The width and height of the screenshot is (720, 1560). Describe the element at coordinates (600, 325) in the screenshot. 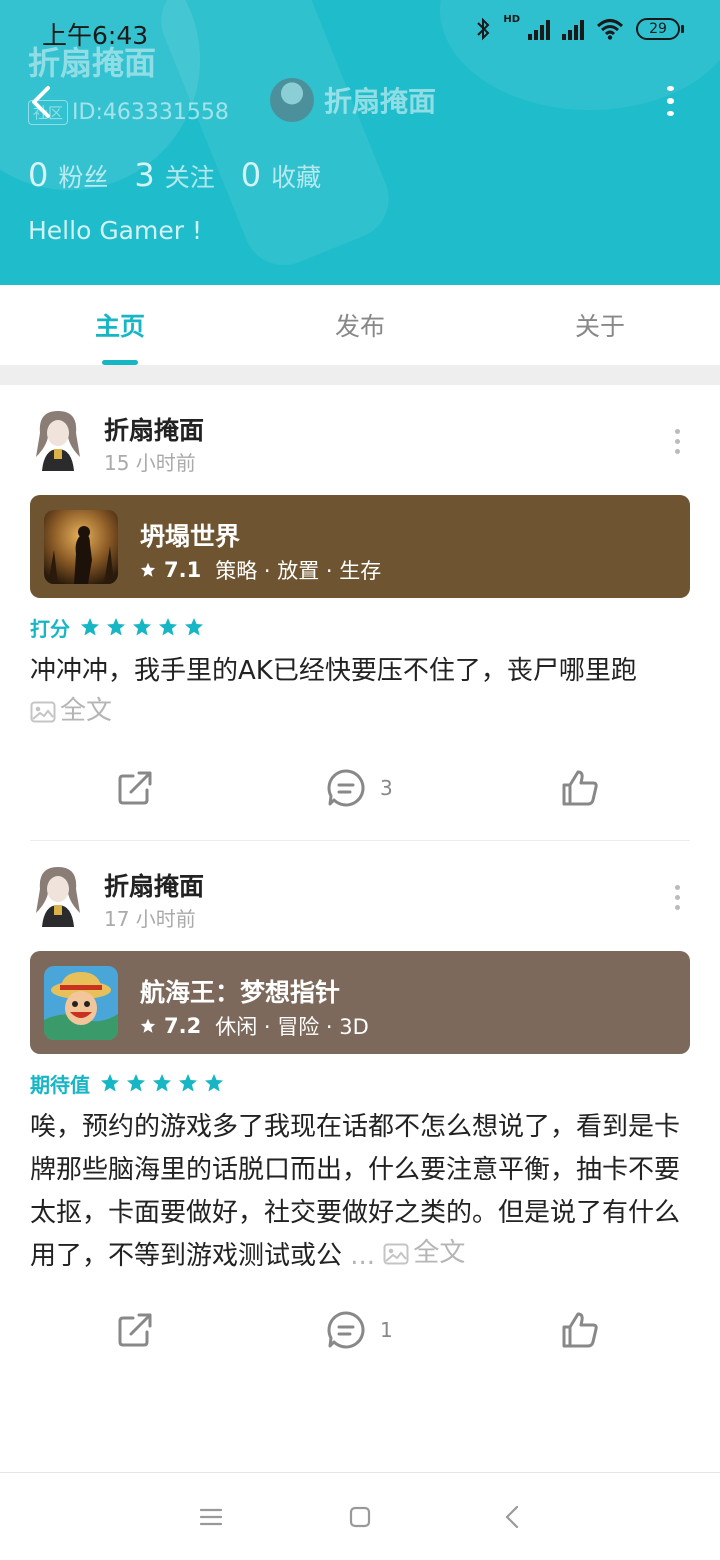

I see `tab-about: 关于` at that location.